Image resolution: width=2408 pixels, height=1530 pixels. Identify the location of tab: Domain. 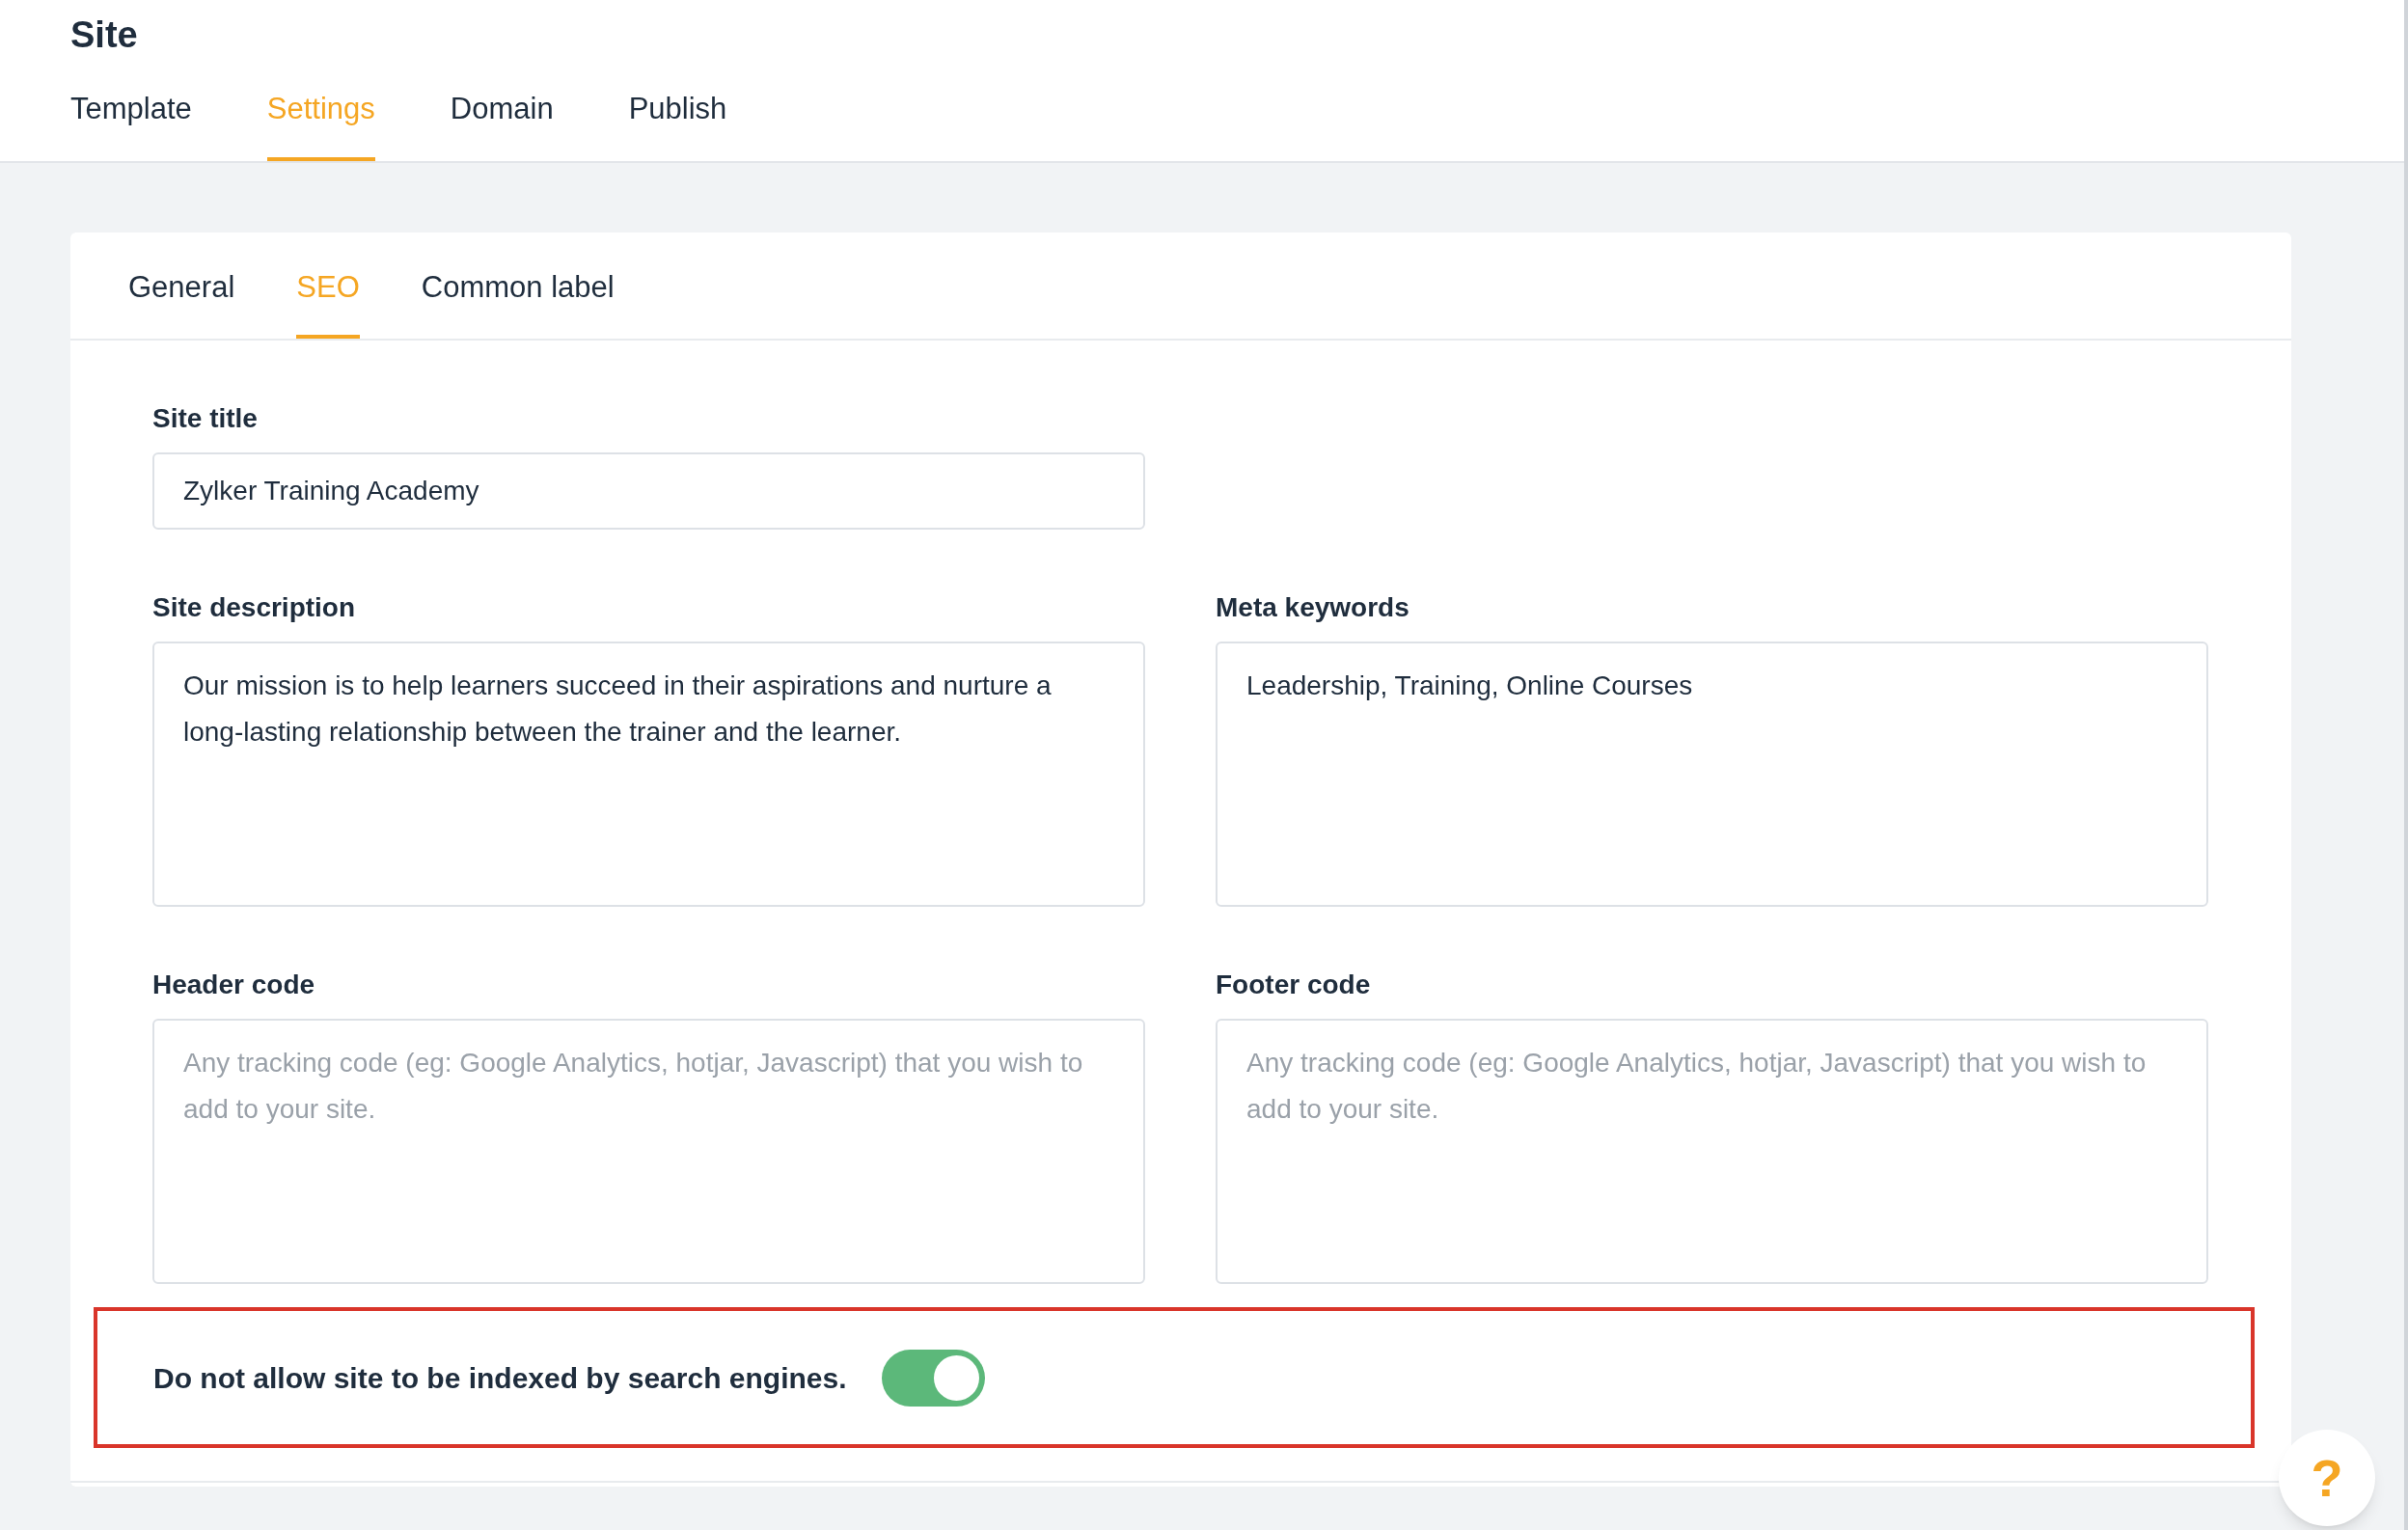
(502, 124).